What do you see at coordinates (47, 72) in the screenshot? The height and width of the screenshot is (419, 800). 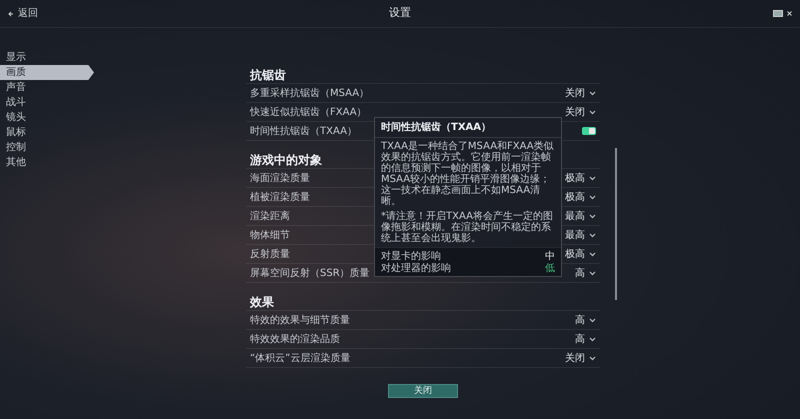 I see `sidebar-item: 画质` at bounding box center [47, 72].